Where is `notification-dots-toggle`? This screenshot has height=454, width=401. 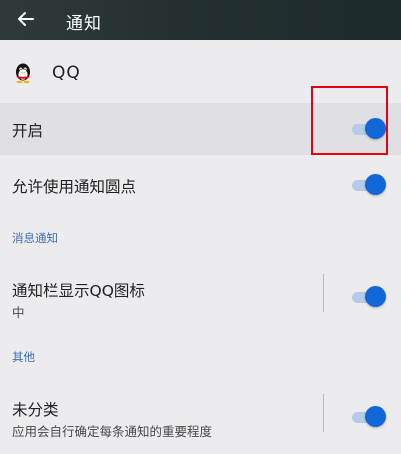
notification-dots-toggle is located at coordinates (369, 185).